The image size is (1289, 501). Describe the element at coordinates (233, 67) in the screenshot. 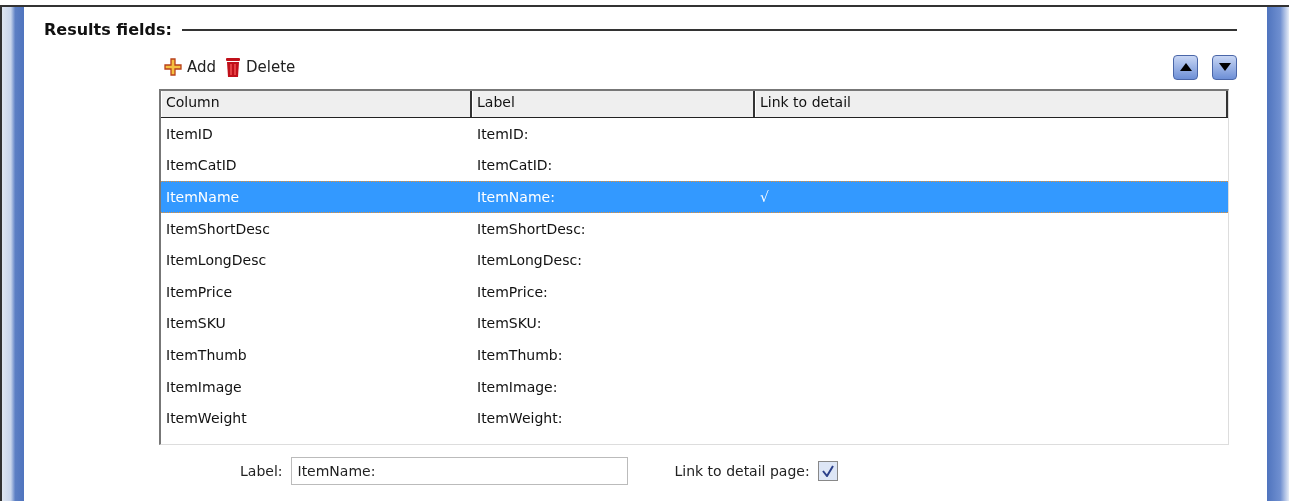

I see `trash-icon` at that location.